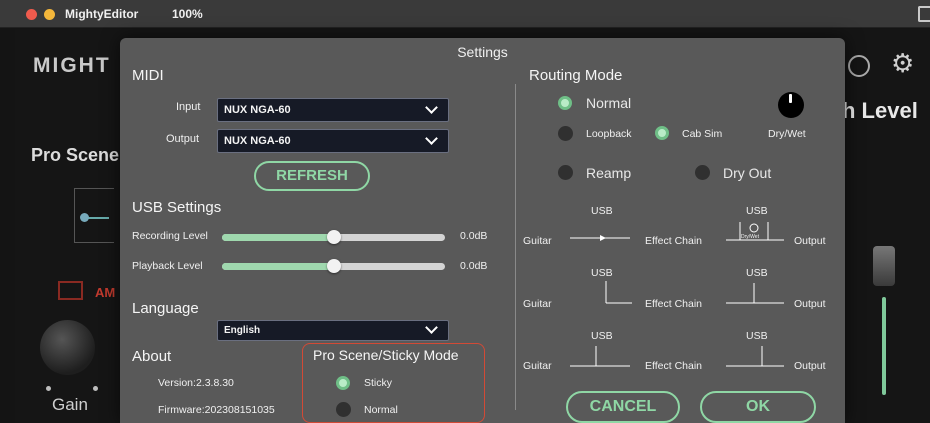 This screenshot has height=423, width=930. I want to click on recording-level-thumb, so click(333, 237).